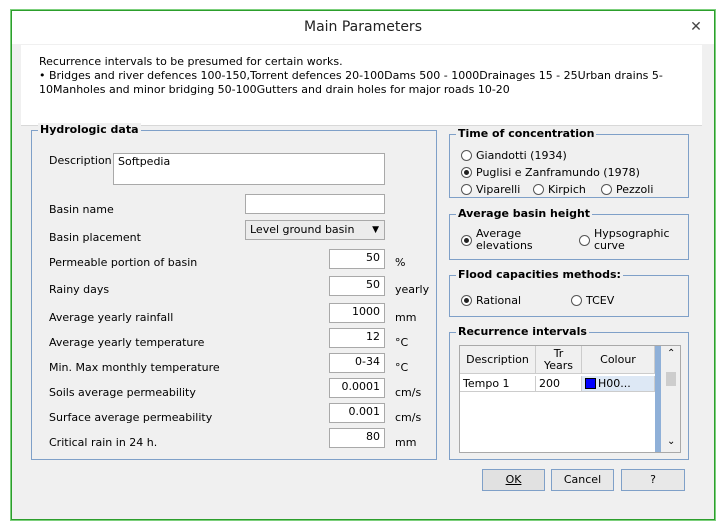 This screenshot has width=725, height=531. What do you see at coordinates (658, 399) in the screenshot?
I see `scrollbar-track-highlight` at bounding box center [658, 399].